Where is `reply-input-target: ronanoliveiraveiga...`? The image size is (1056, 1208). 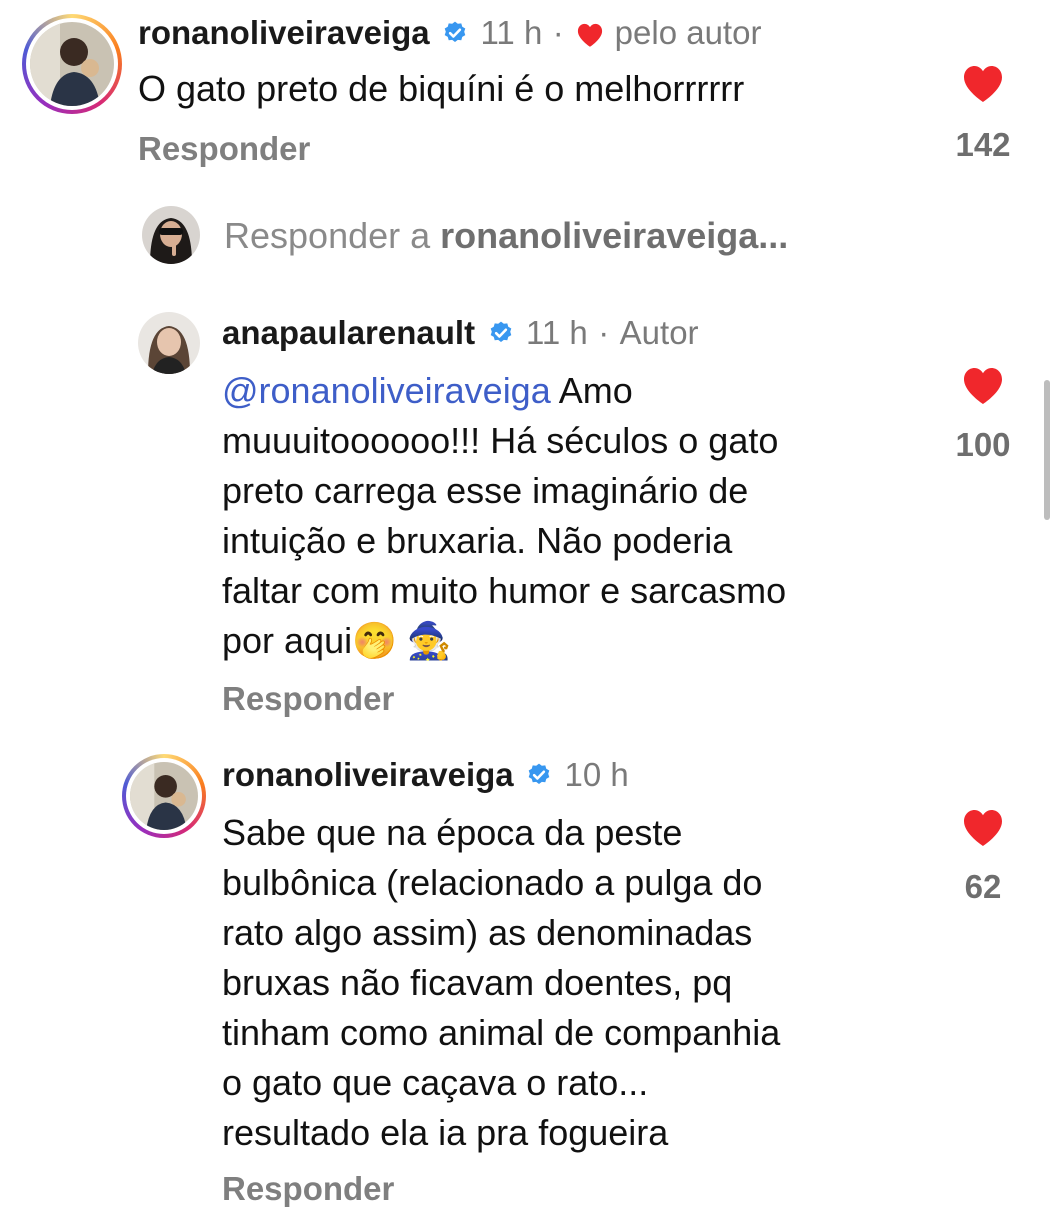 reply-input-target: ronanoliveiraveiga... is located at coordinates (614, 235).